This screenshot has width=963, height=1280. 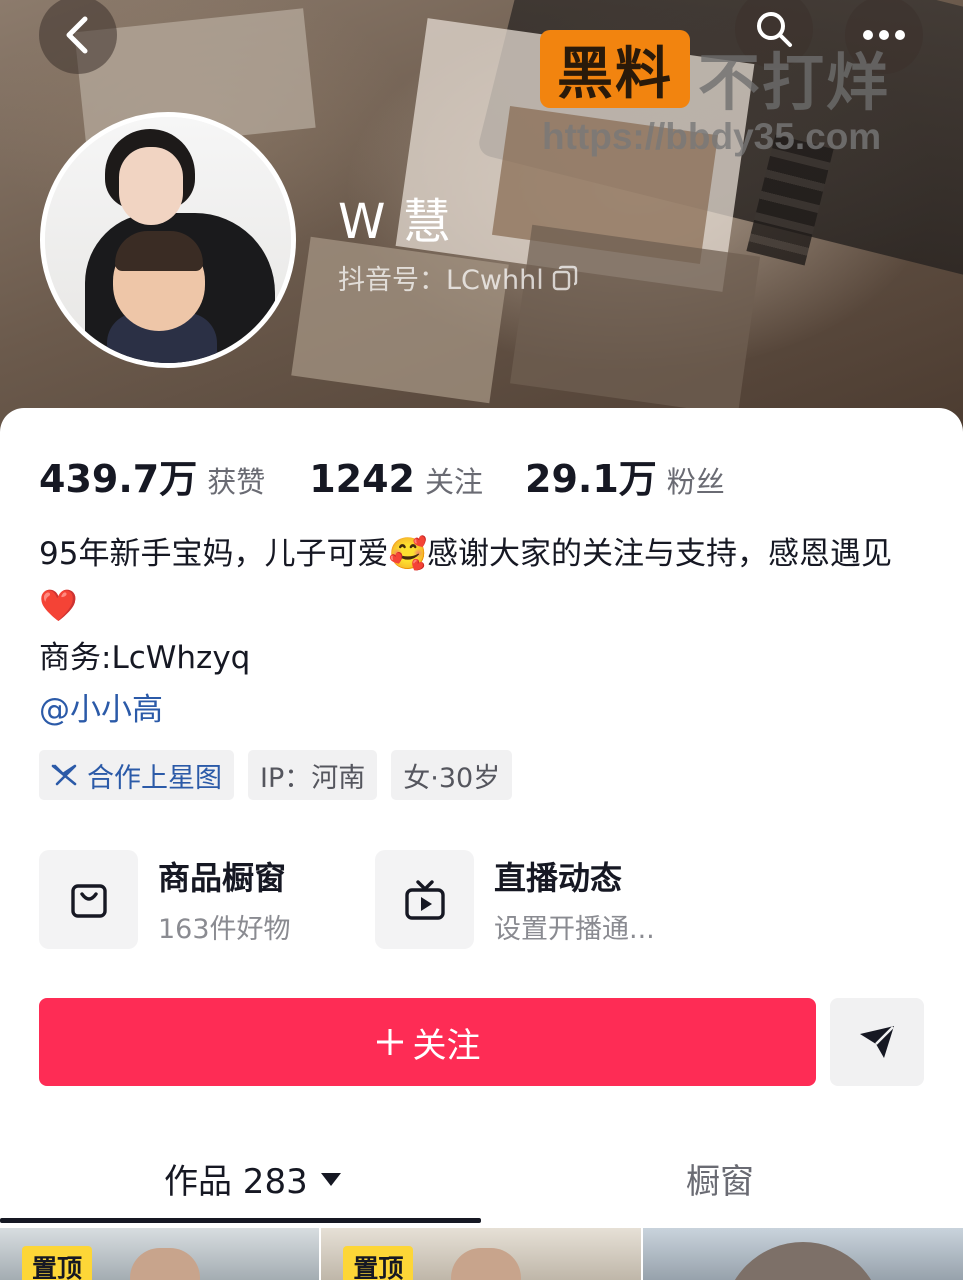 What do you see at coordinates (454, 480) in the screenshot?
I see `following-label: 关注` at bounding box center [454, 480].